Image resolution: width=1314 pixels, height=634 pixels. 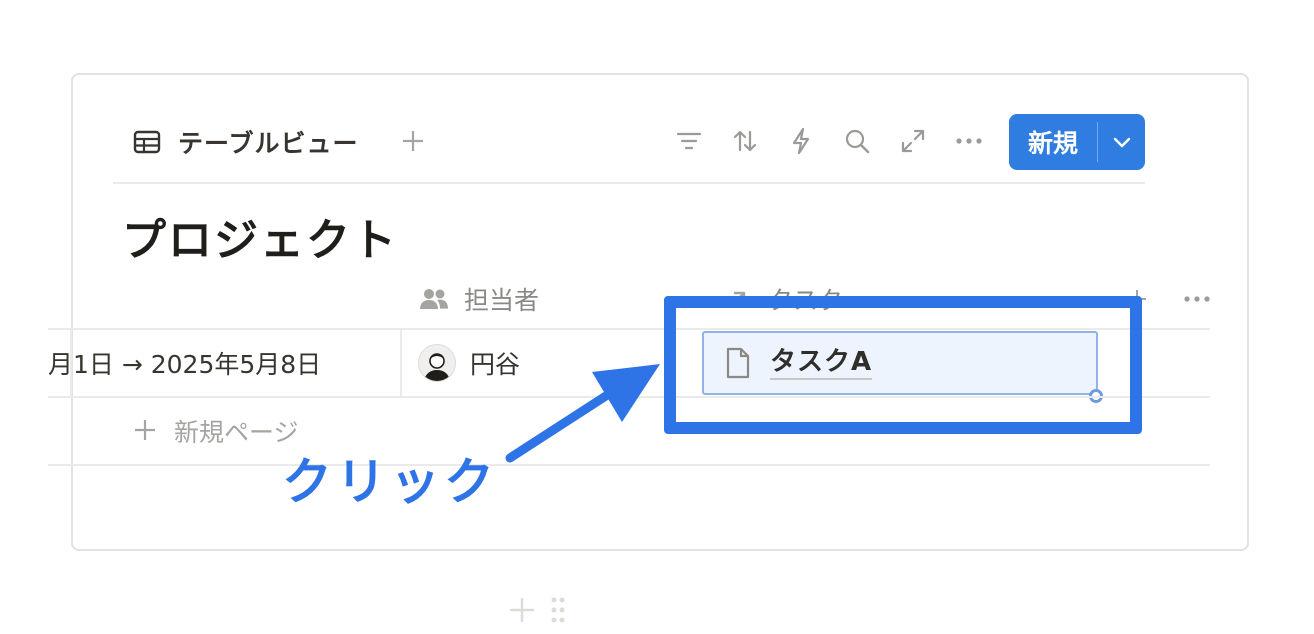 I want to click on new-button-label: 新規, so click(x=1053, y=142).